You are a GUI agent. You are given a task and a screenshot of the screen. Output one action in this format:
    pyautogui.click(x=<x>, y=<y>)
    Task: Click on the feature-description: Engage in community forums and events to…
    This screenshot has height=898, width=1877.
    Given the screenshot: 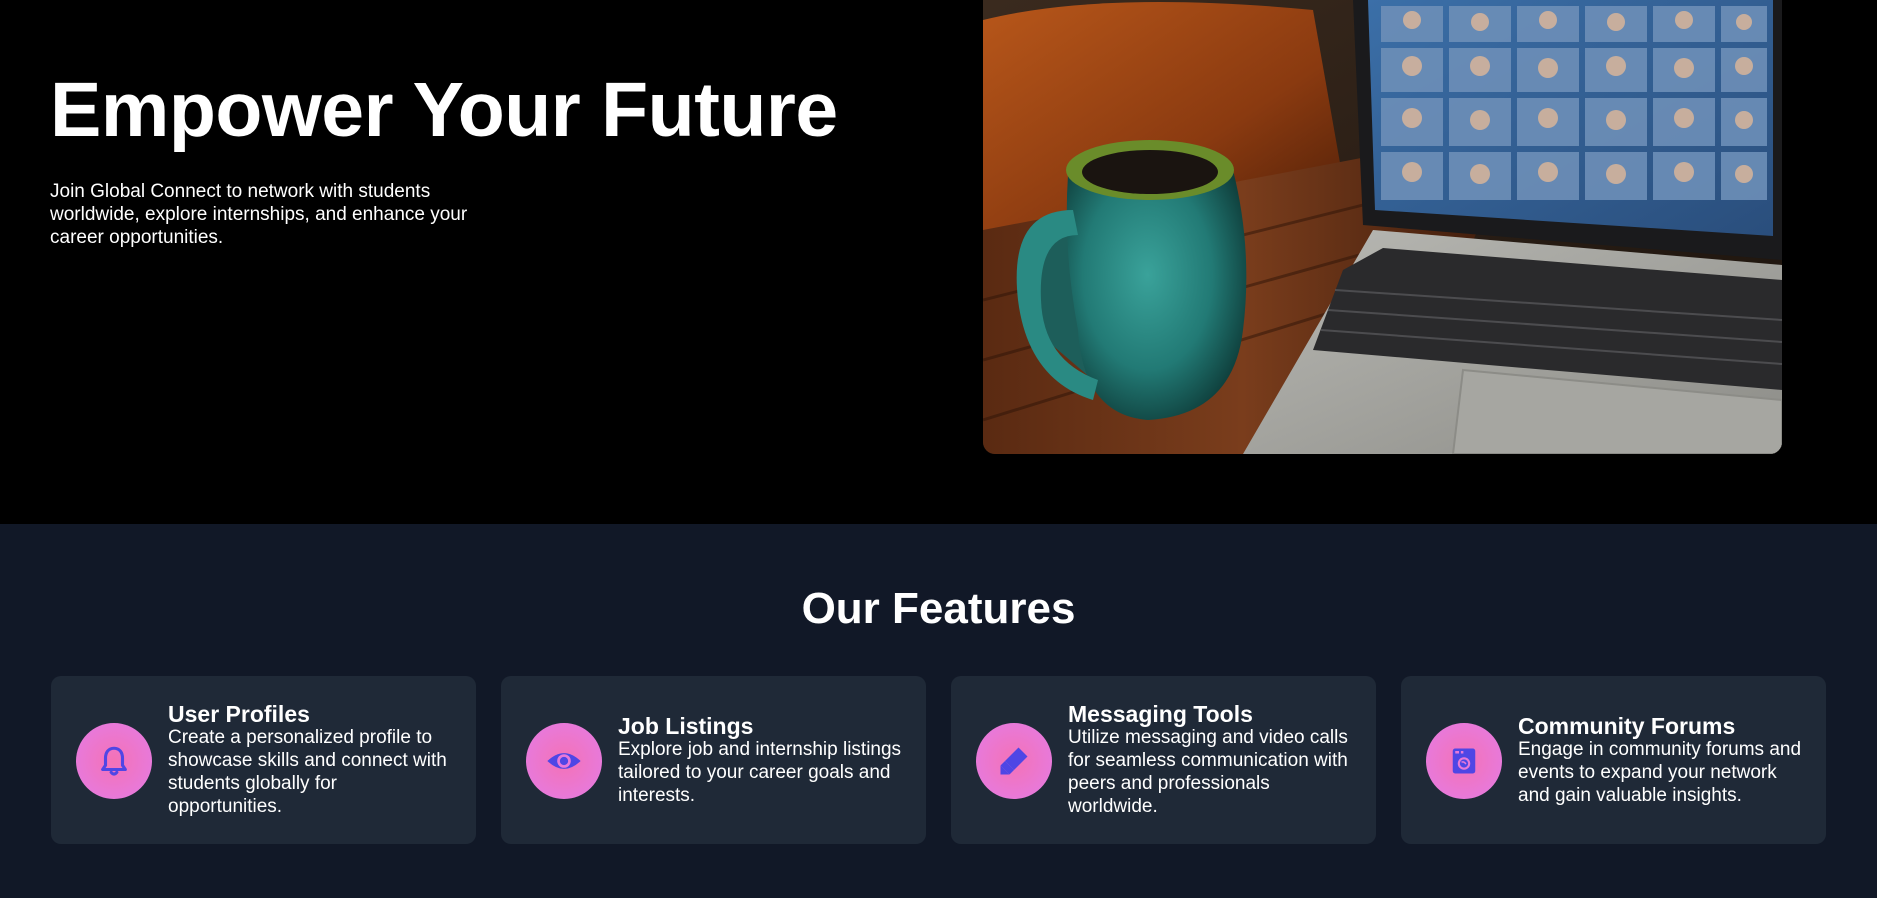 What is the action you would take?
    pyautogui.click(x=1660, y=772)
    